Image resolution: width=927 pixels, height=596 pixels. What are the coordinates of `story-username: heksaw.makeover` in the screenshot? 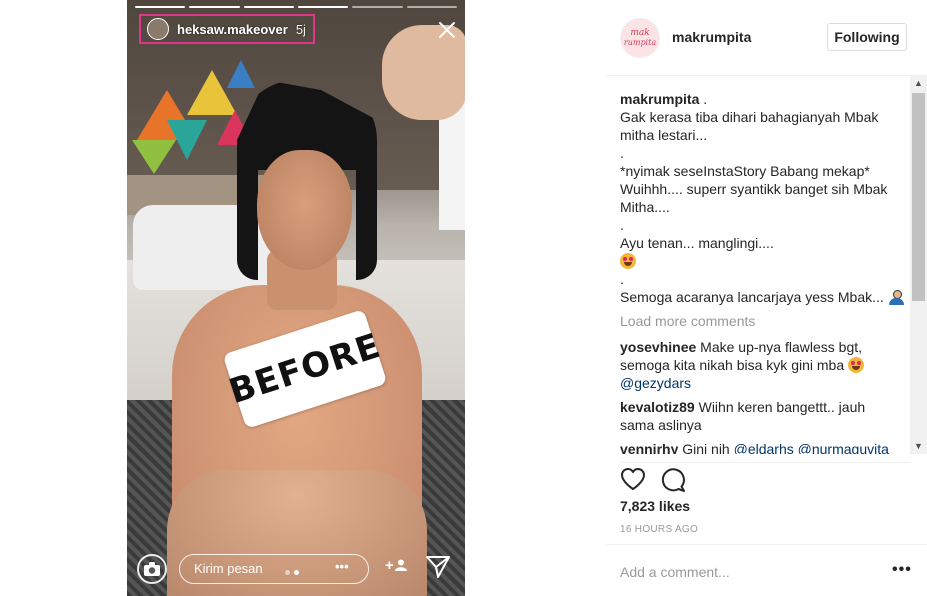 It's located at (232, 29).